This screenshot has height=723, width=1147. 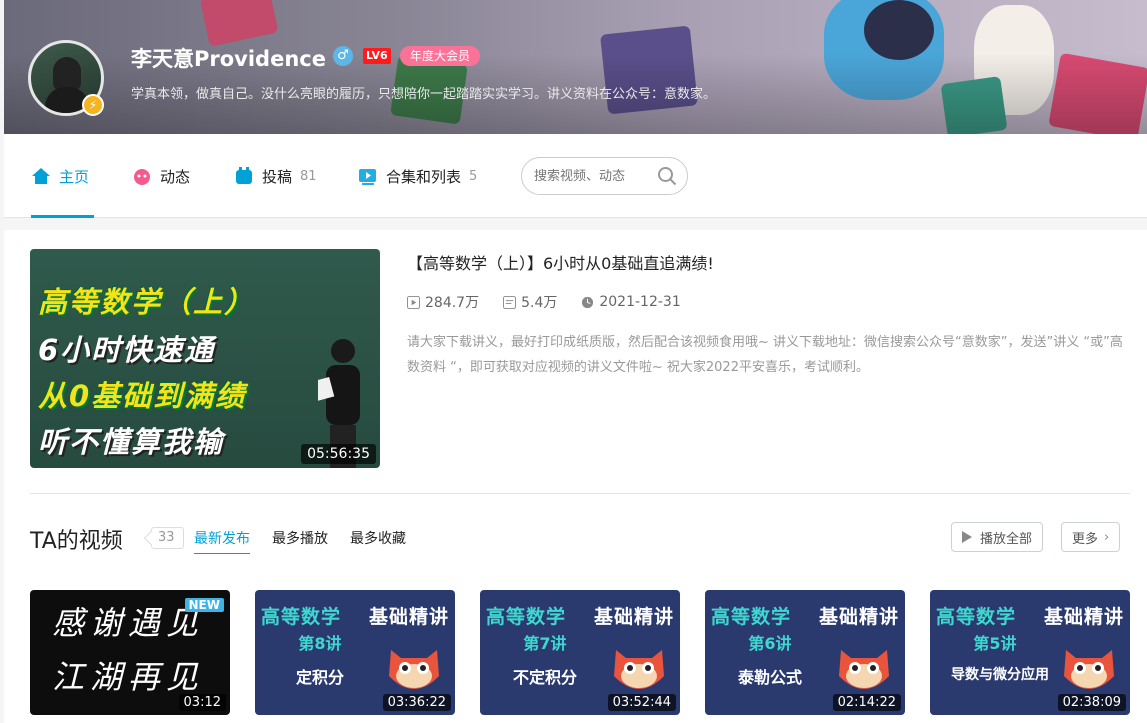 I want to click on thumb-handwriting: 江湖再见, so click(x=128, y=677).